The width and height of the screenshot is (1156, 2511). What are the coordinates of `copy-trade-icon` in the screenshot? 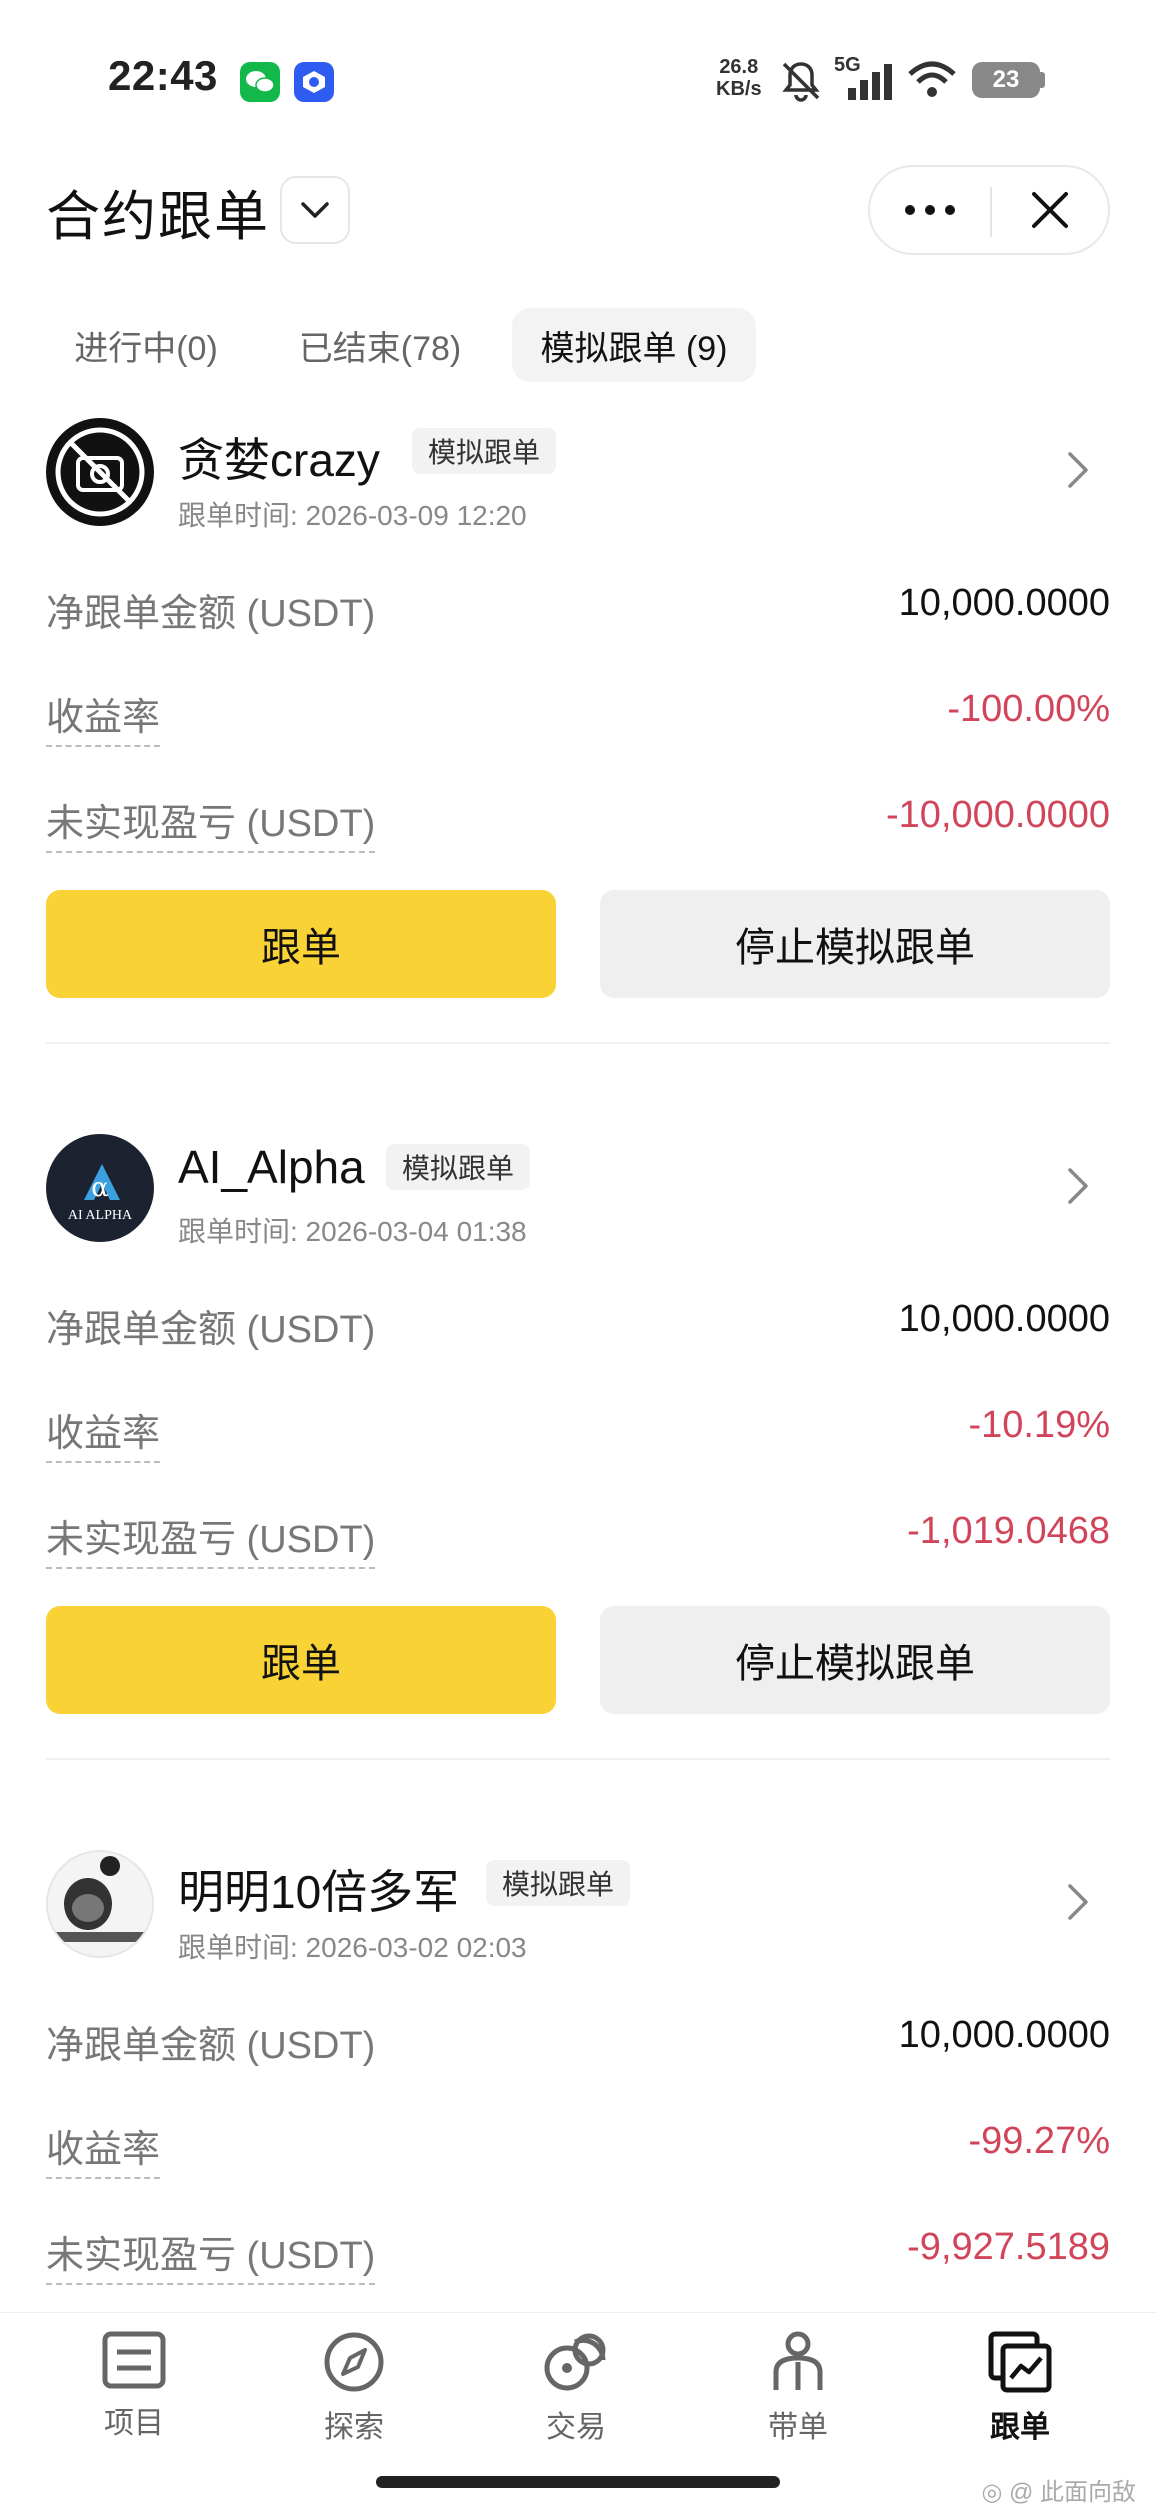 It's located at (1020, 2362).